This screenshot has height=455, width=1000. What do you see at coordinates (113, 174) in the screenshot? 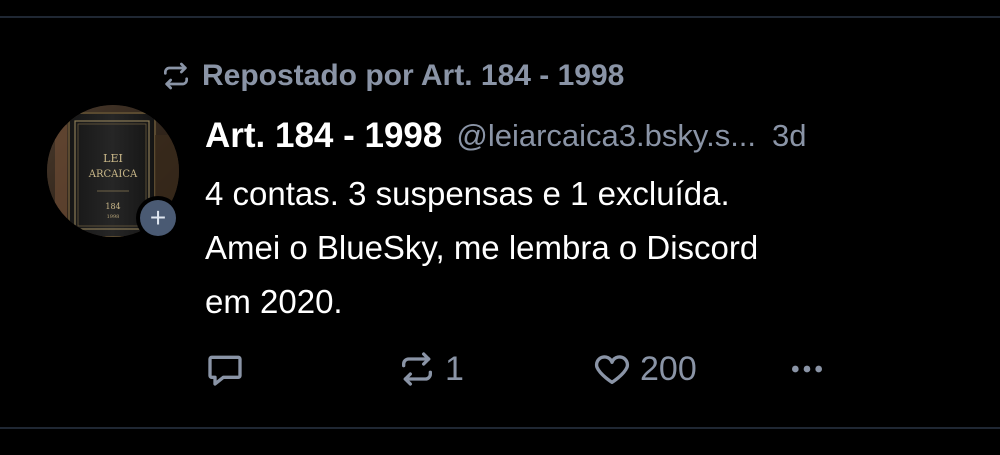
I see `avatar-text-arcaica: ARCAICA` at bounding box center [113, 174].